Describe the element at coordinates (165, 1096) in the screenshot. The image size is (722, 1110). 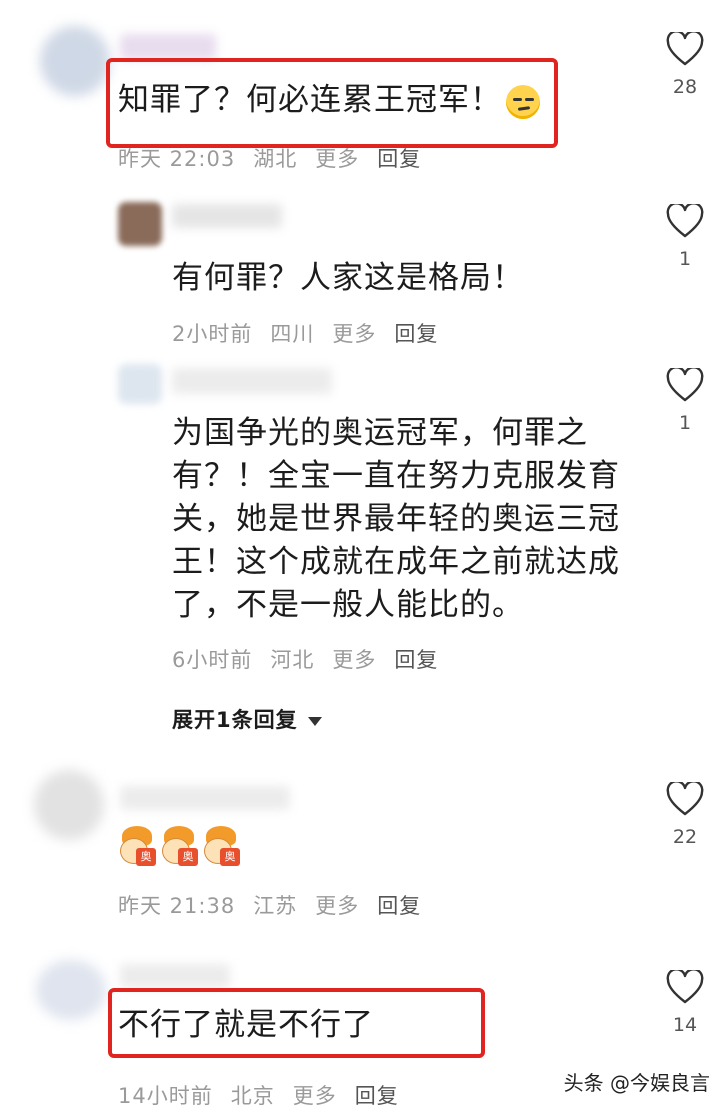
I see `comment-time: 14小时前` at that location.